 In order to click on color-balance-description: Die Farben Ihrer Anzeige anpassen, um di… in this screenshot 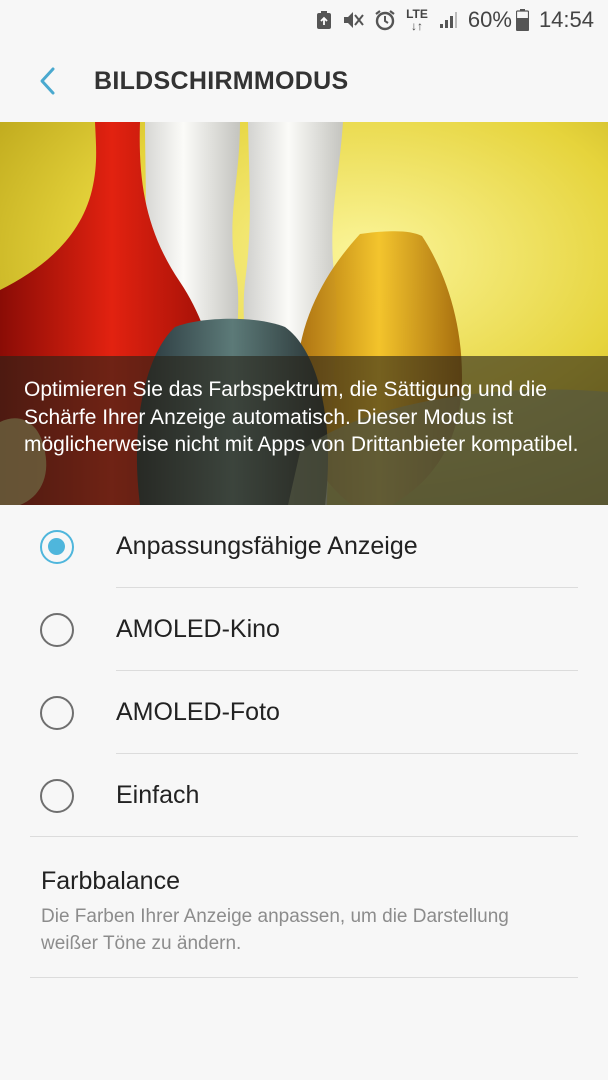, I will do `click(275, 930)`.